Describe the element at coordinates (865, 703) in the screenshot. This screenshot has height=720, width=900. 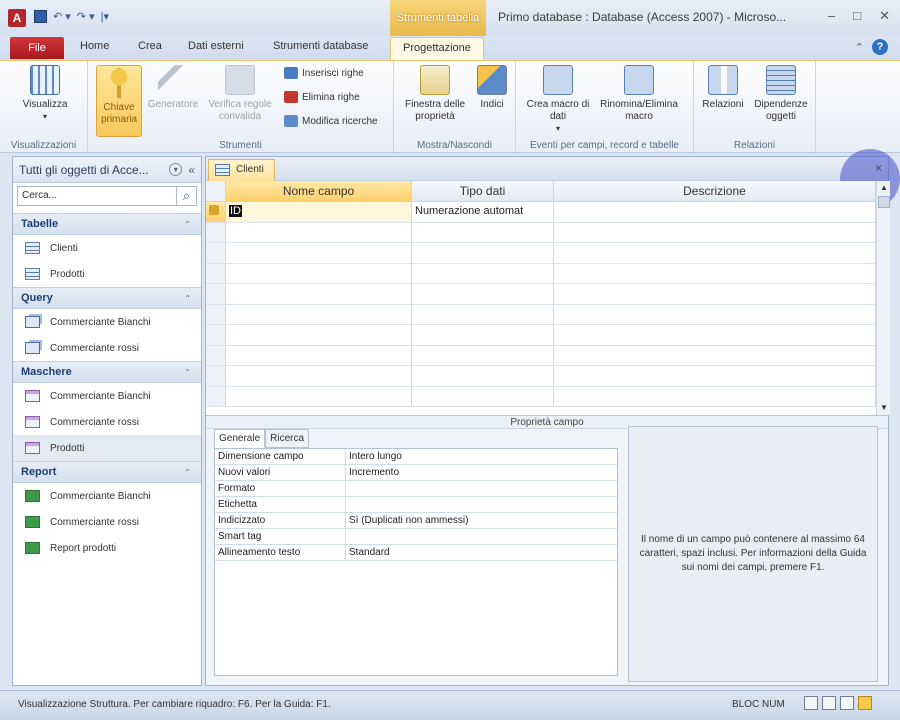
I see `design-view-icon` at that location.